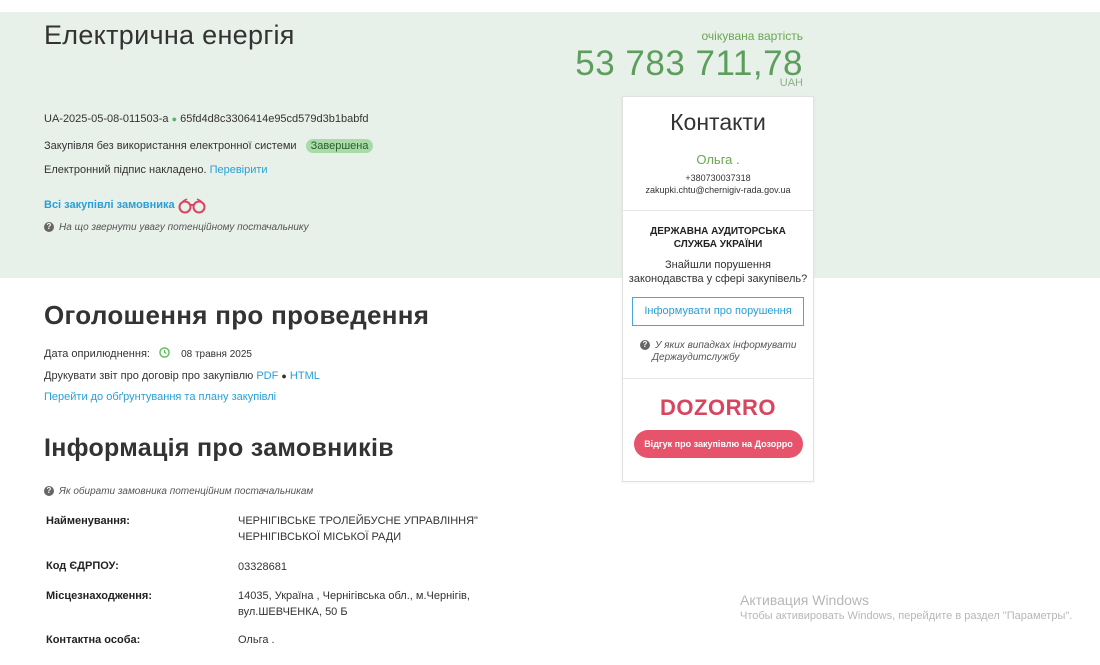 The height and width of the screenshot is (665, 1100). Describe the element at coordinates (262, 567) in the screenshot. I see `edrpou-value: 03328681` at that location.